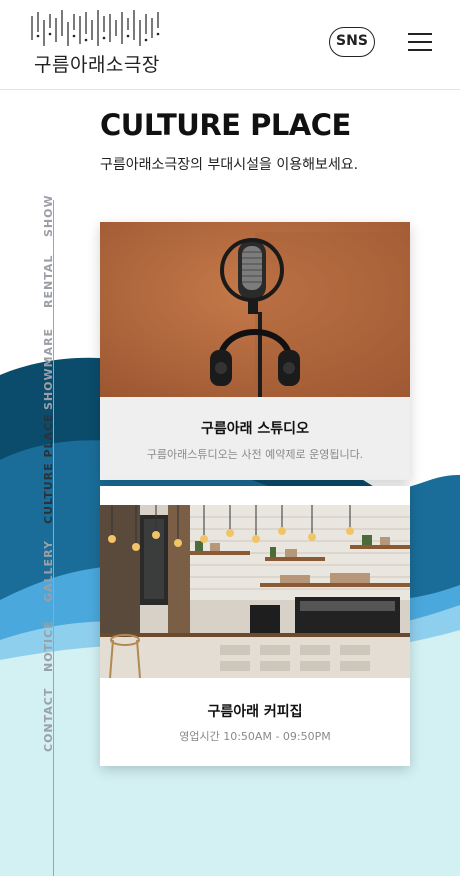 This screenshot has height=876, width=460. I want to click on coffee-shop-image, so click(255, 591).